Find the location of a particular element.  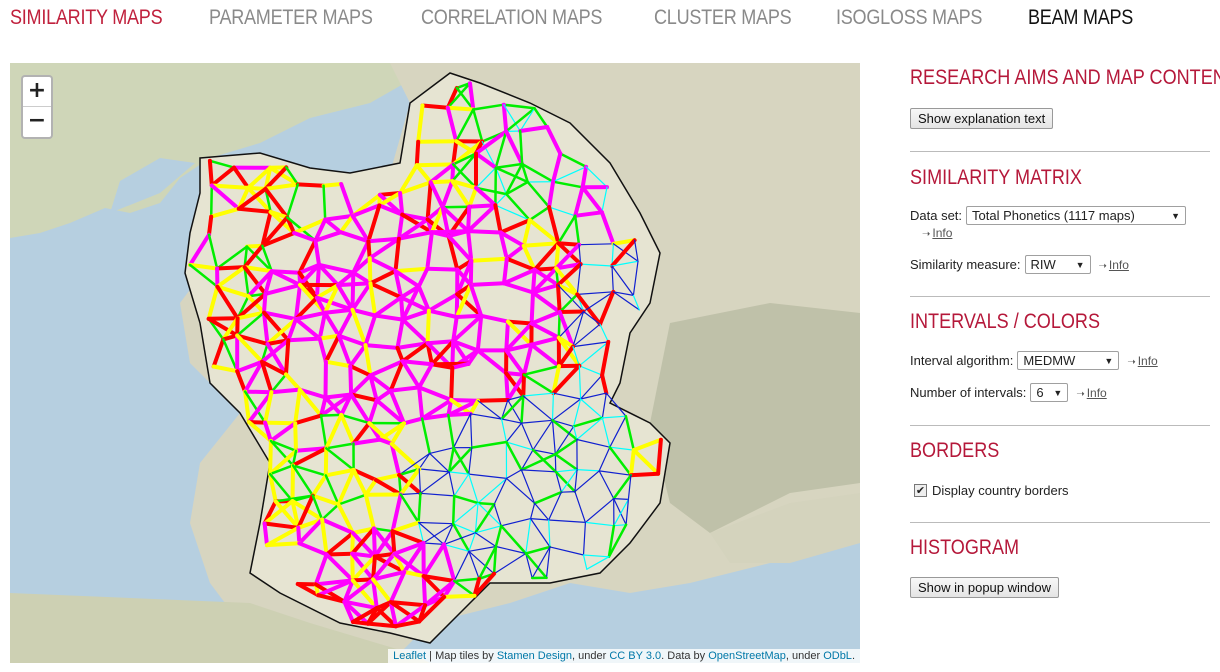

tab-similarity-maps: SIMILARITY MAPS is located at coordinates (86, 18).